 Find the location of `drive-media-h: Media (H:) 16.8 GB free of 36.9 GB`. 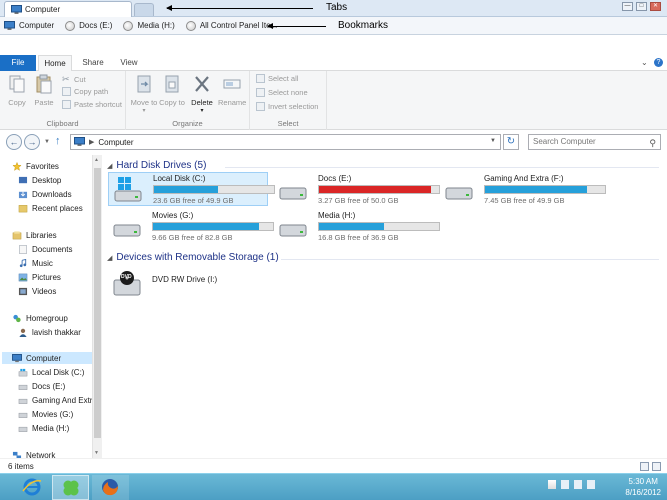

drive-media-h: Media (H:) 16.8 GB free of 36.9 GB is located at coordinates (357, 227).